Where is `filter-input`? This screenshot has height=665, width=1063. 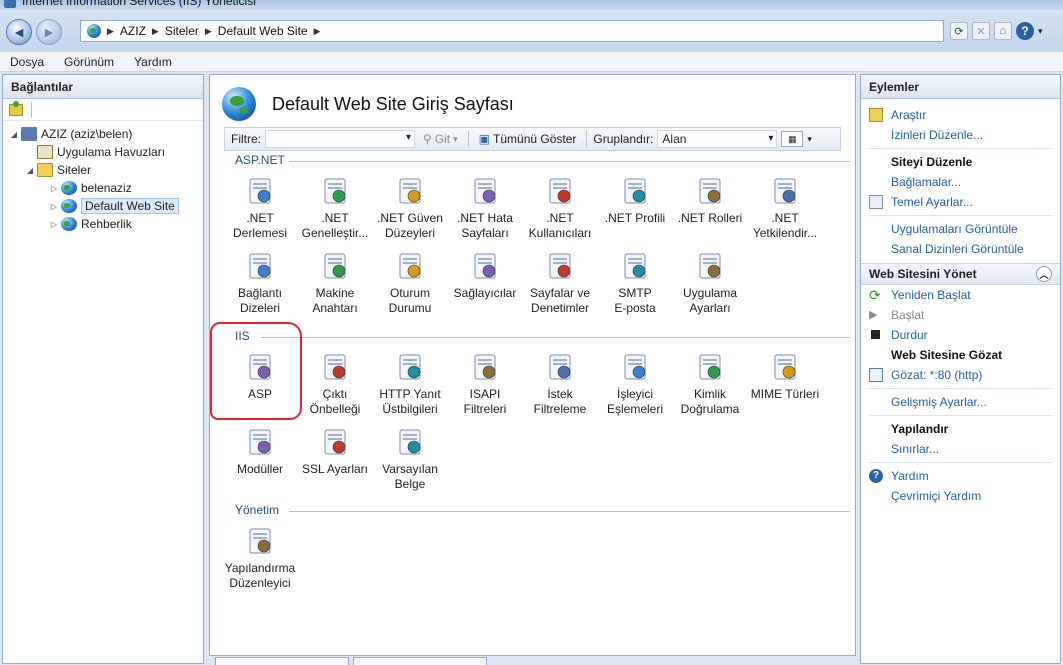
filter-input is located at coordinates (340, 139).